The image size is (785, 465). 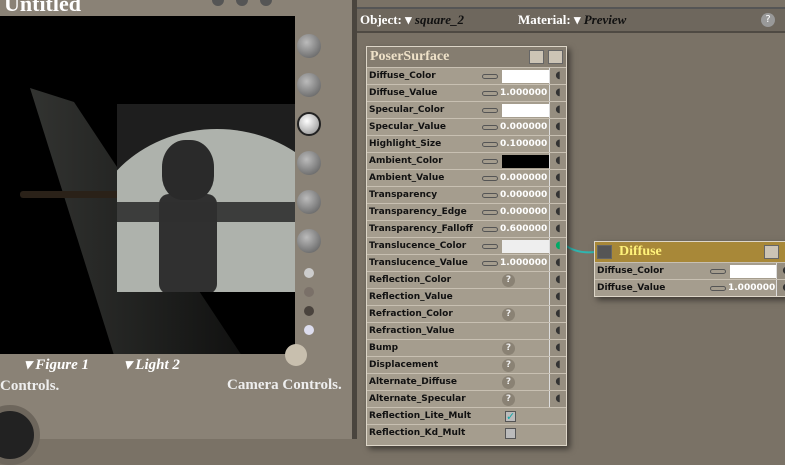 I want to click on param-row-translucence-value: Translucence_Value 1.000000 ◖, so click(x=466, y=262).